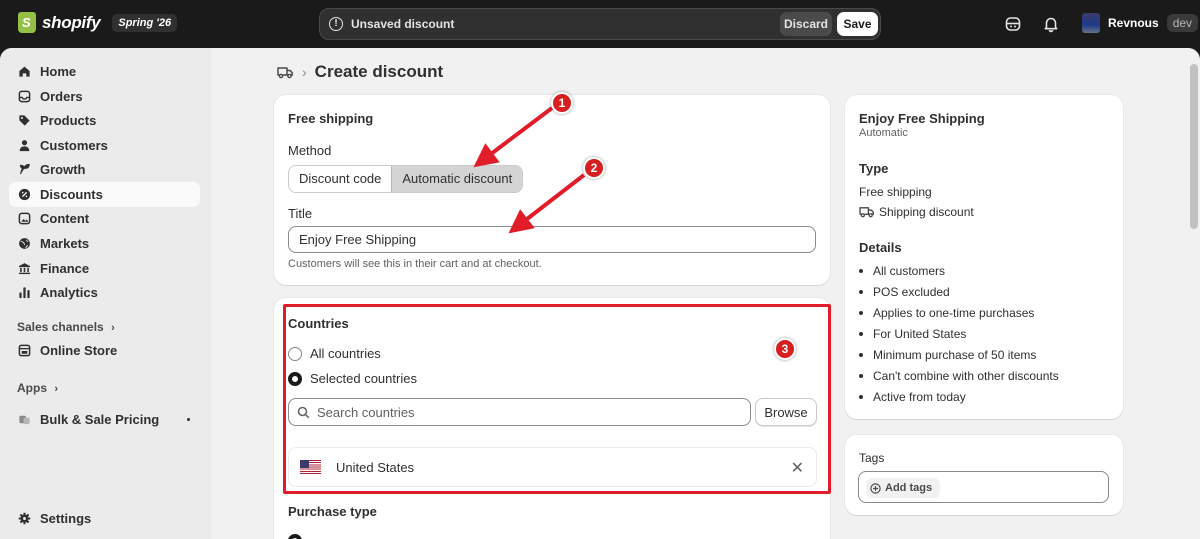 This screenshot has height=539, width=1200. What do you see at coordinates (872, 458) in the screenshot?
I see `tags-heading: Tags` at bounding box center [872, 458].